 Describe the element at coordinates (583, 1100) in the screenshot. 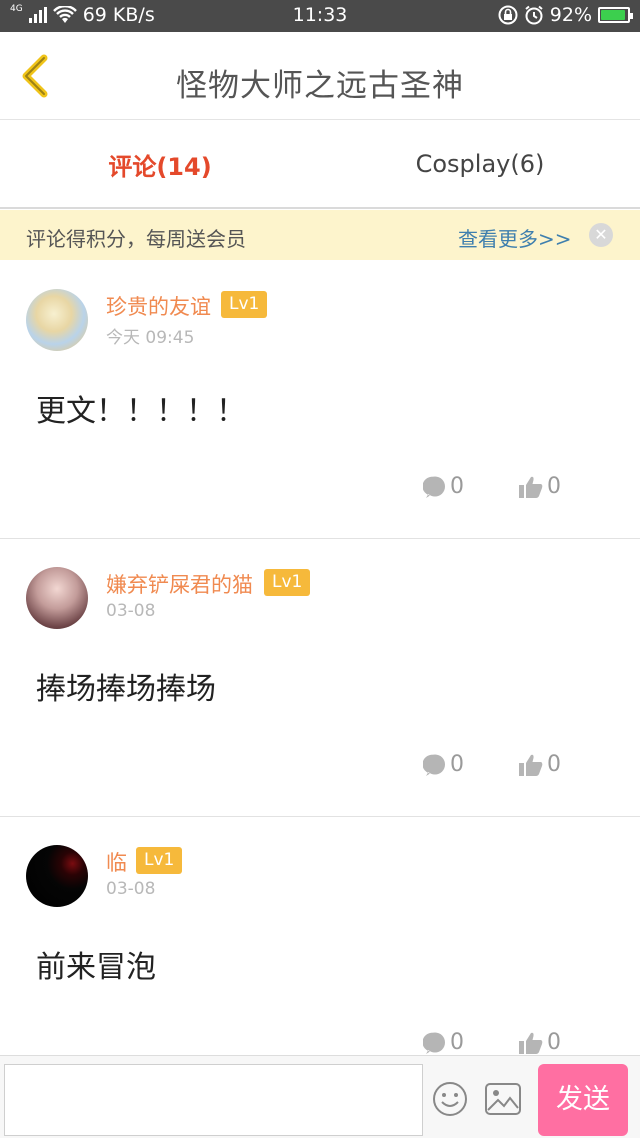

I see `send-button: 发送` at that location.